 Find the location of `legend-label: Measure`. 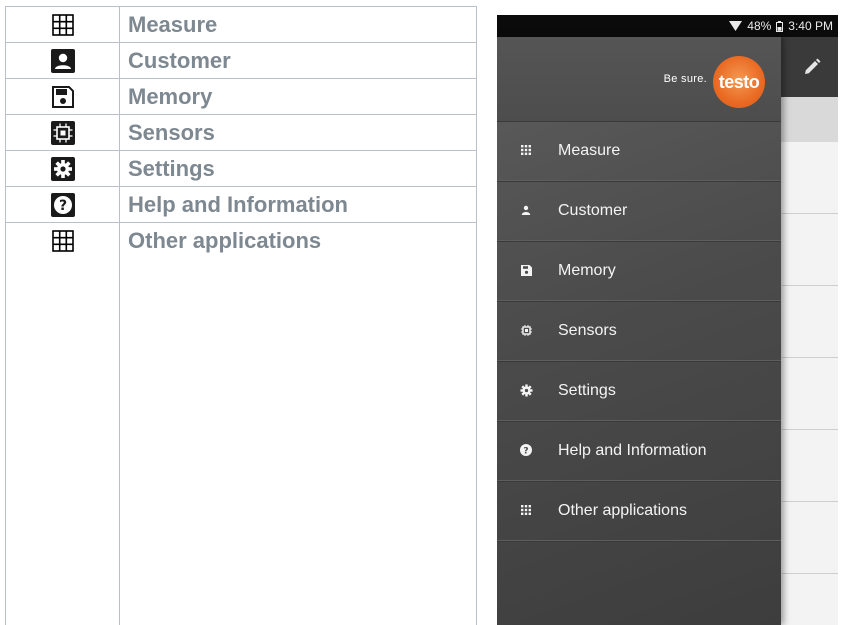

legend-label: Measure is located at coordinates (173, 24).